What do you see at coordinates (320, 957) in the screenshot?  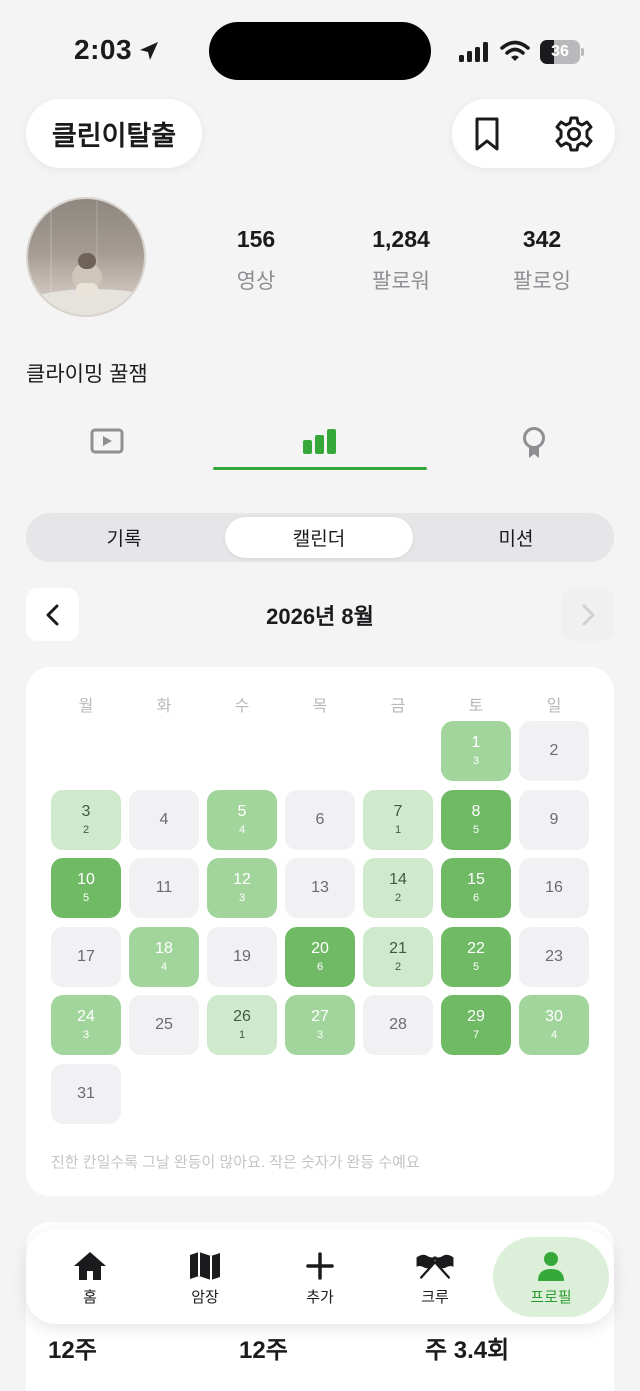 I see `calendar-day: 20 6` at bounding box center [320, 957].